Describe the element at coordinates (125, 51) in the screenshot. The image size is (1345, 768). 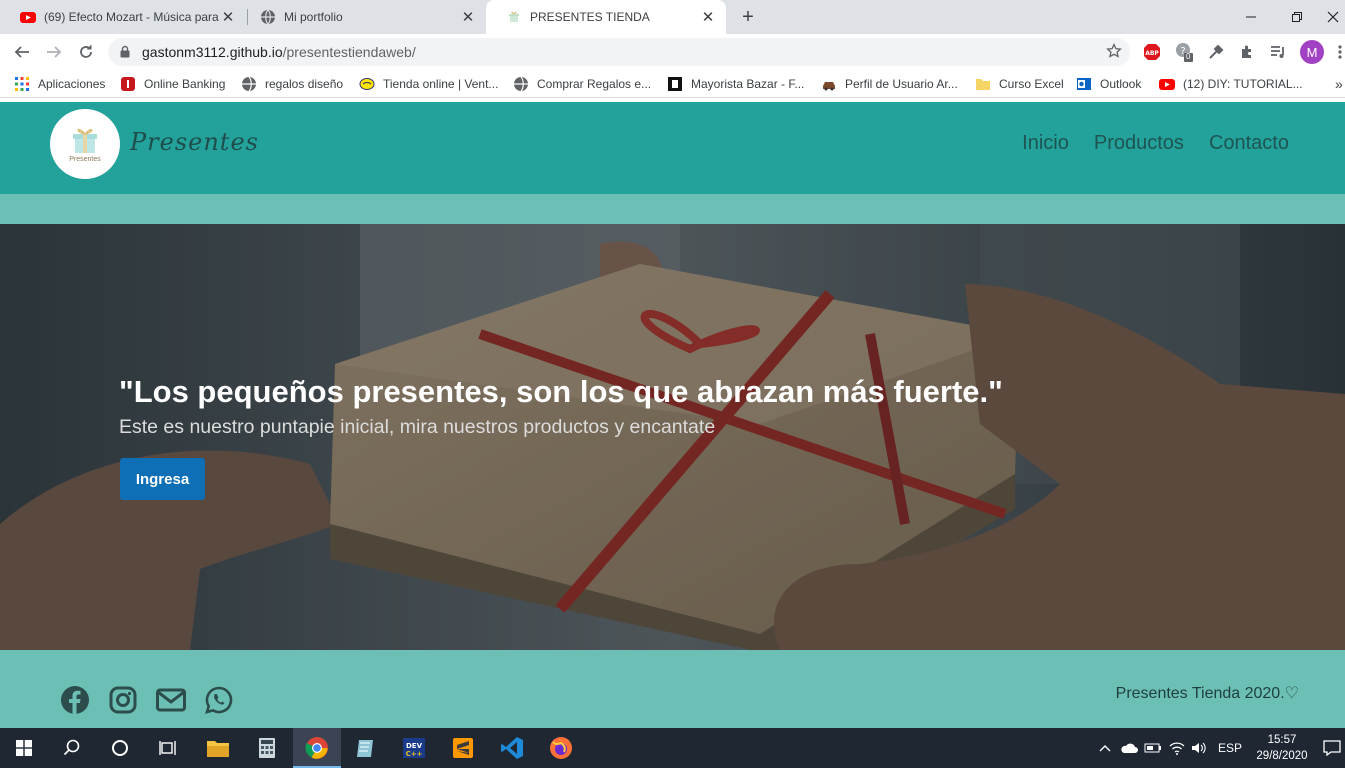
I see `lock-icon` at that location.